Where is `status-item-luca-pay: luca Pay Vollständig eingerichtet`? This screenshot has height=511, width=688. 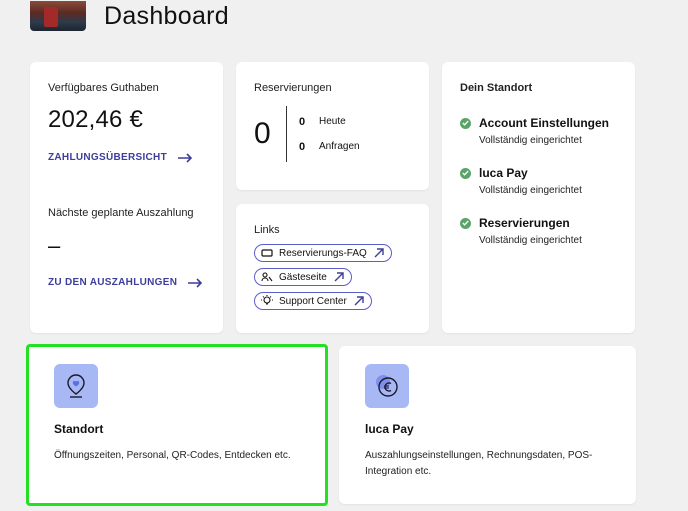
status-item-luca-pay: luca Pay Vollständig eingerichtet is located at coordinates (538, 181).